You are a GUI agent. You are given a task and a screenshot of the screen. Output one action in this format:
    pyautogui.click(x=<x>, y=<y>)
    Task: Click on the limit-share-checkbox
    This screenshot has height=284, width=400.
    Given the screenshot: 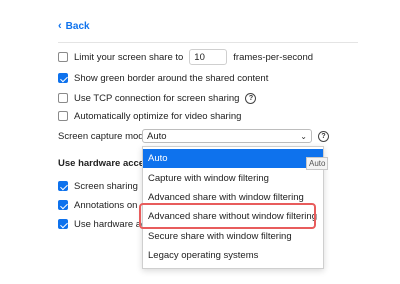 What is the action you would take?
    pyautogui.click(x=63, y=57)
    